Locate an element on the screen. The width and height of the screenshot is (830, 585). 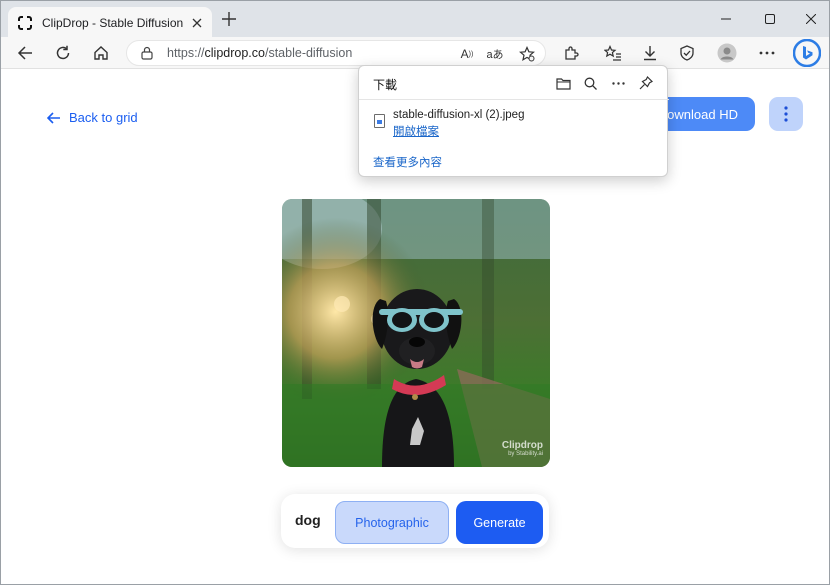
read-aloud-icon: A)) is located at coordinates (467, 54).